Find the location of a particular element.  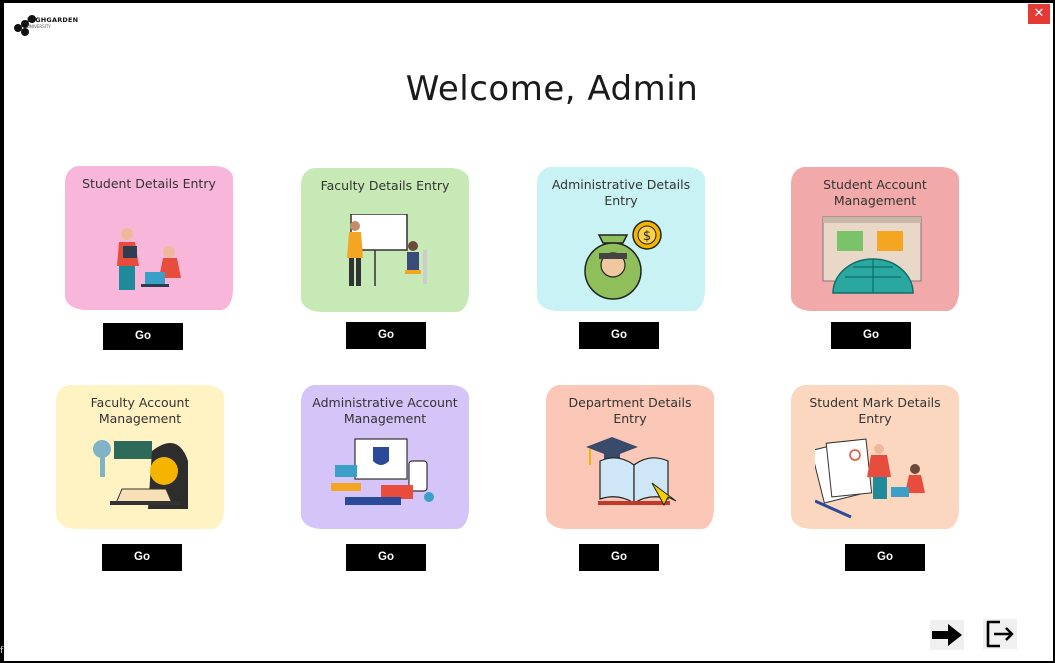

teacher-board-icon is located at coordinates (387, 250).